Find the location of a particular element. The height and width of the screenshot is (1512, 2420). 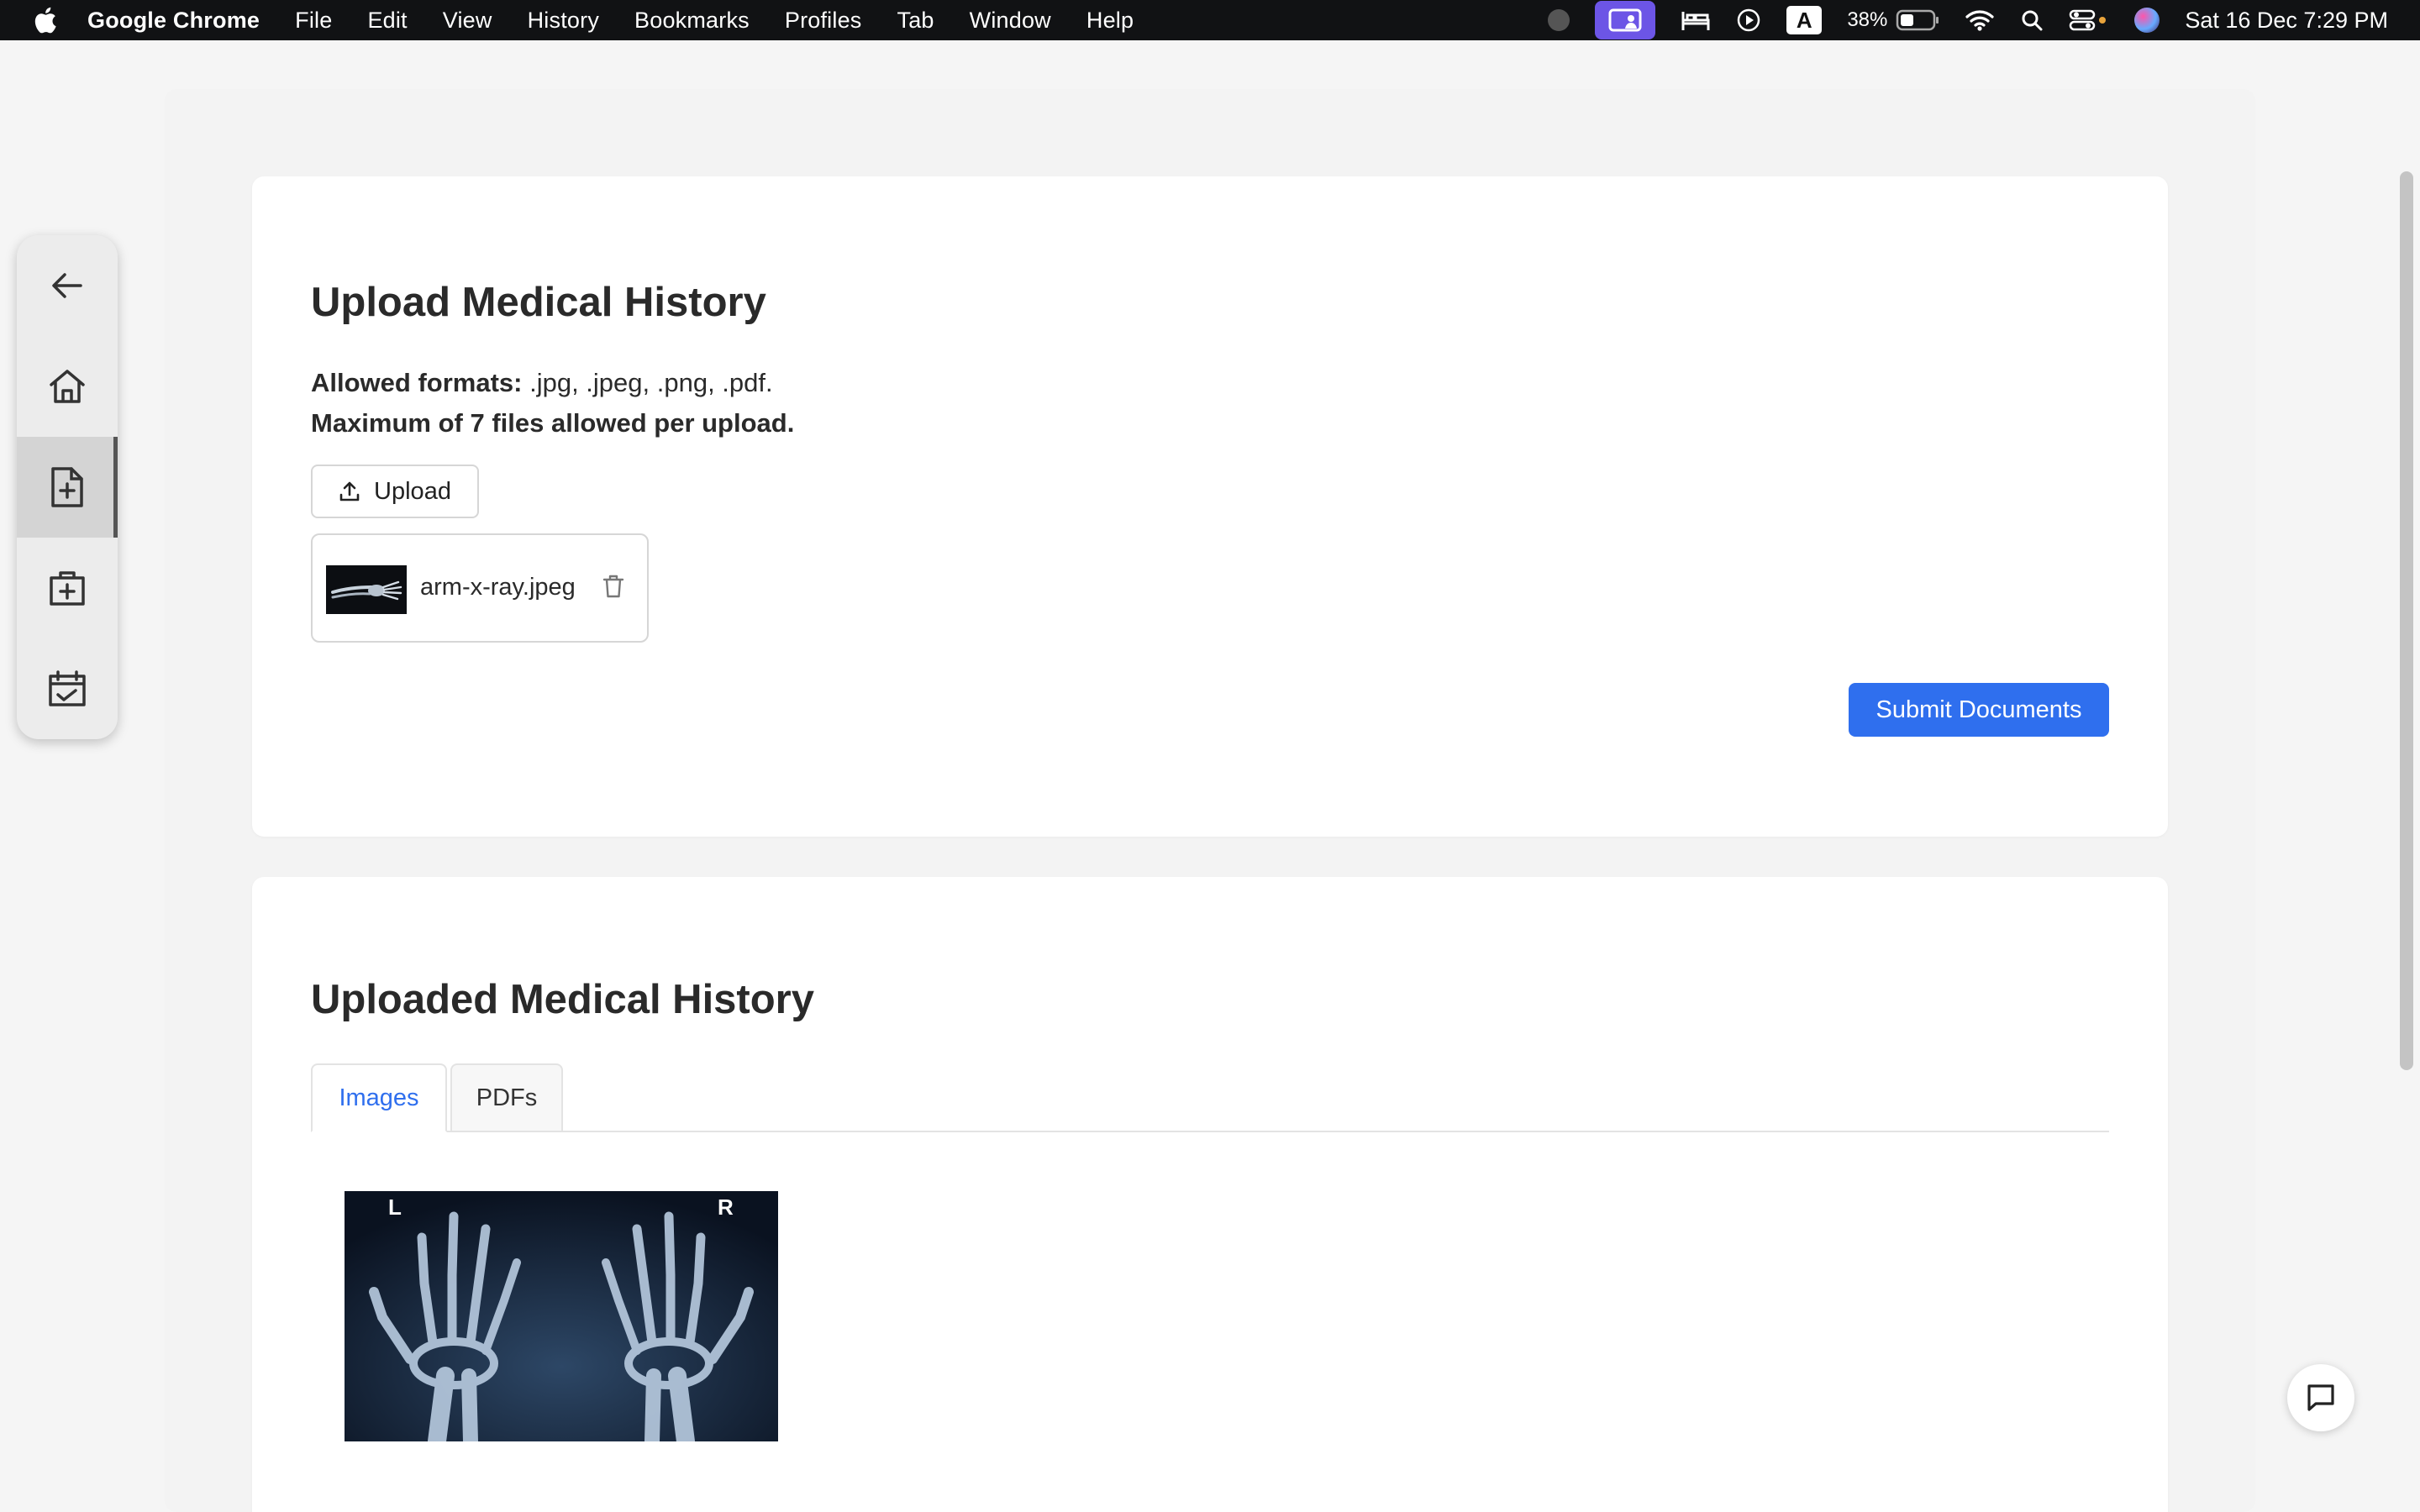

delete-file-icon is located at coordinates (613, 586).